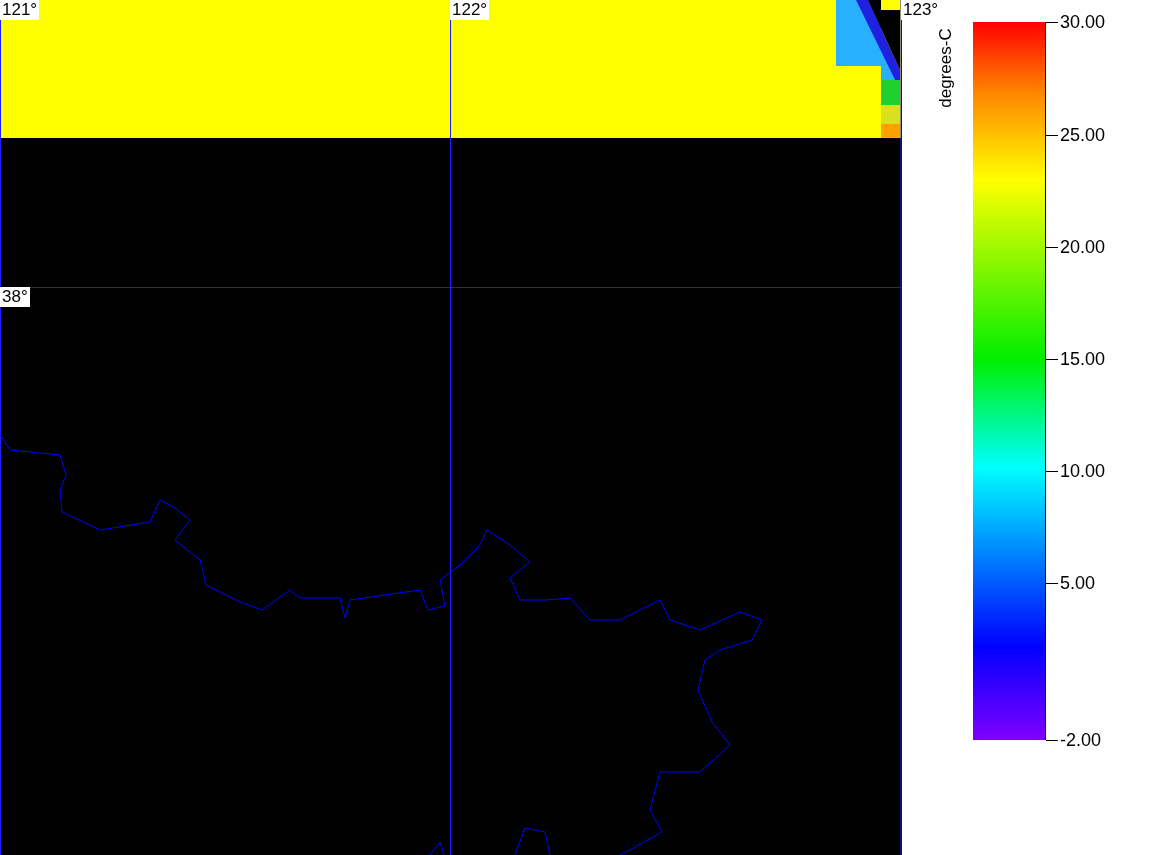 The height and width of the screenshot is (855, 1166). Describe the element at coordinates (1078, 583) in the screenshot. I see `tick-label: 5.00` at that location.